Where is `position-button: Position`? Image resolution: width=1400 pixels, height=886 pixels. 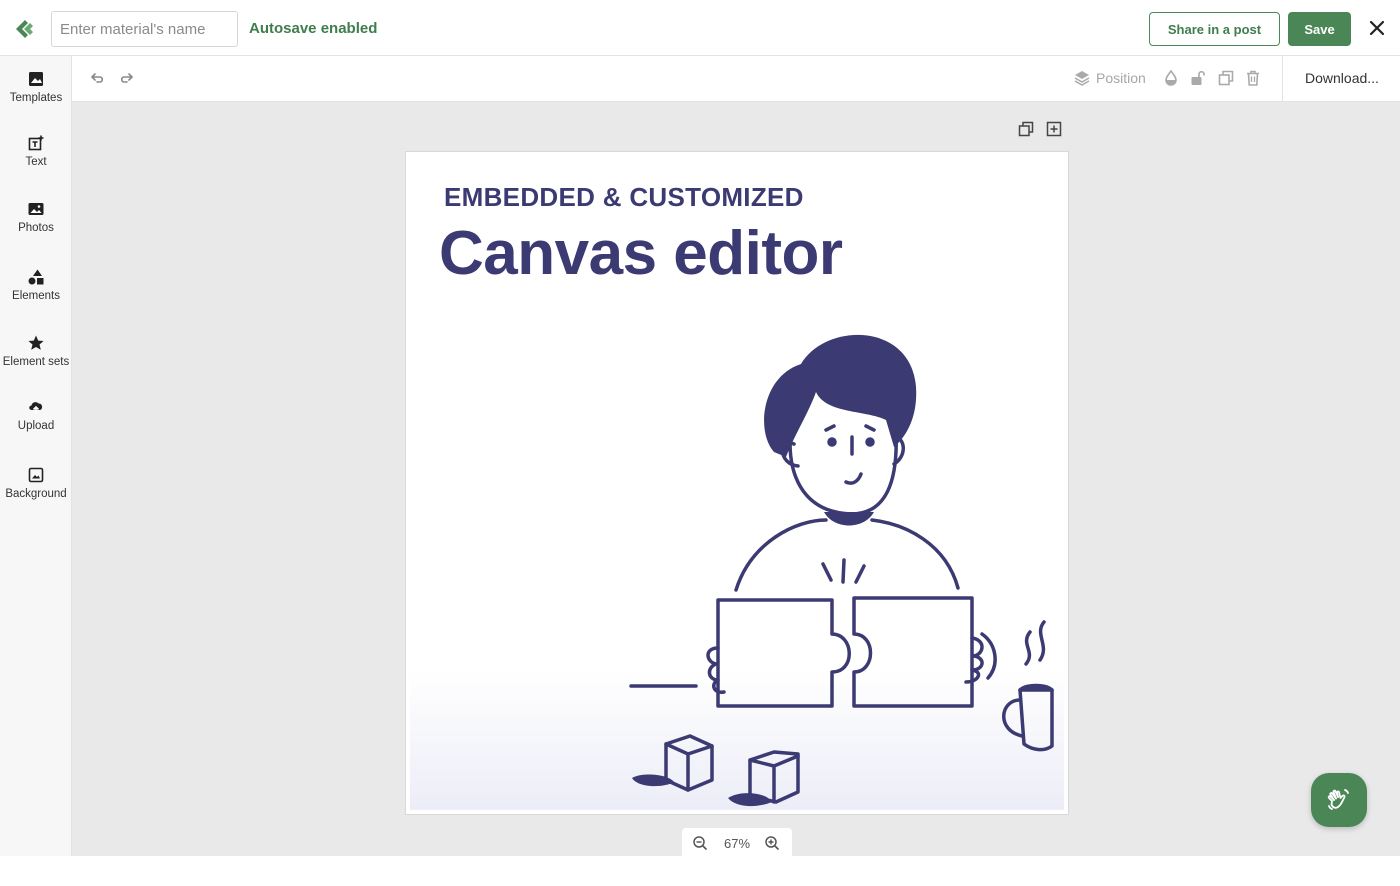
position-button: Position is located at coordinates (1121, 78).